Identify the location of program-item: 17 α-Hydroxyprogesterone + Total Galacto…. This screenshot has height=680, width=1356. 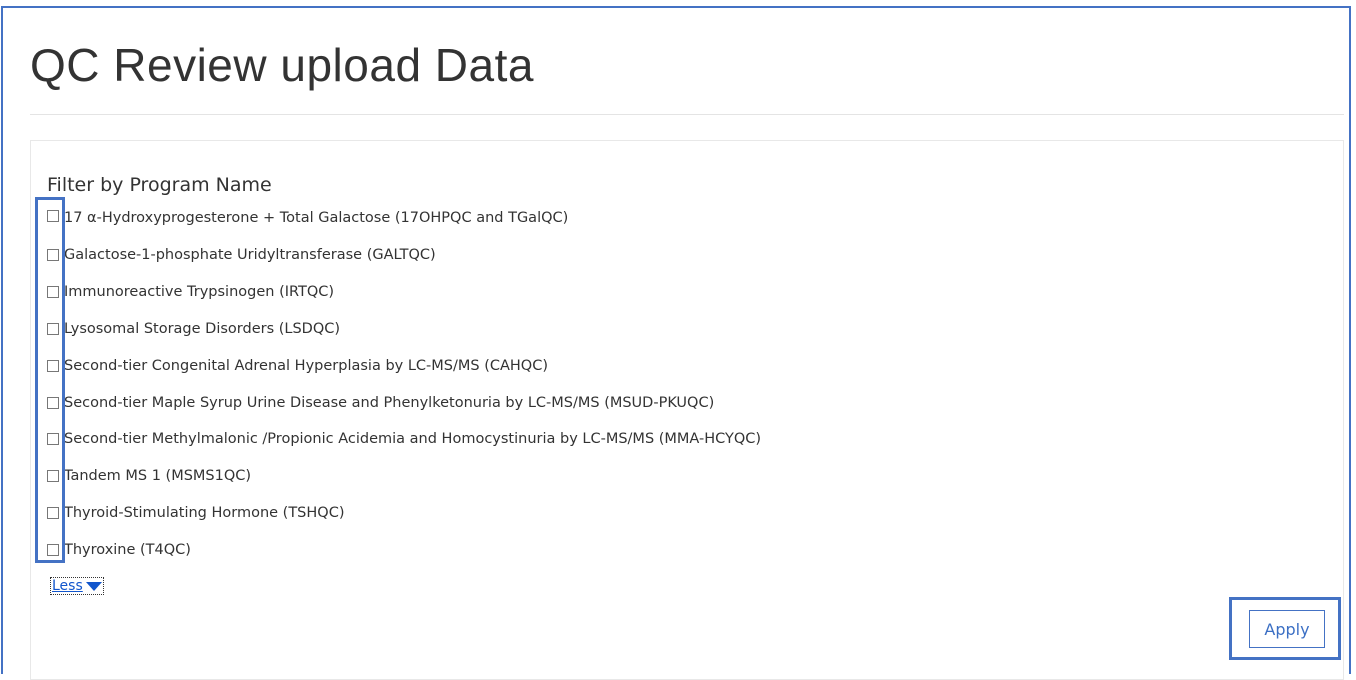
(404, 223).